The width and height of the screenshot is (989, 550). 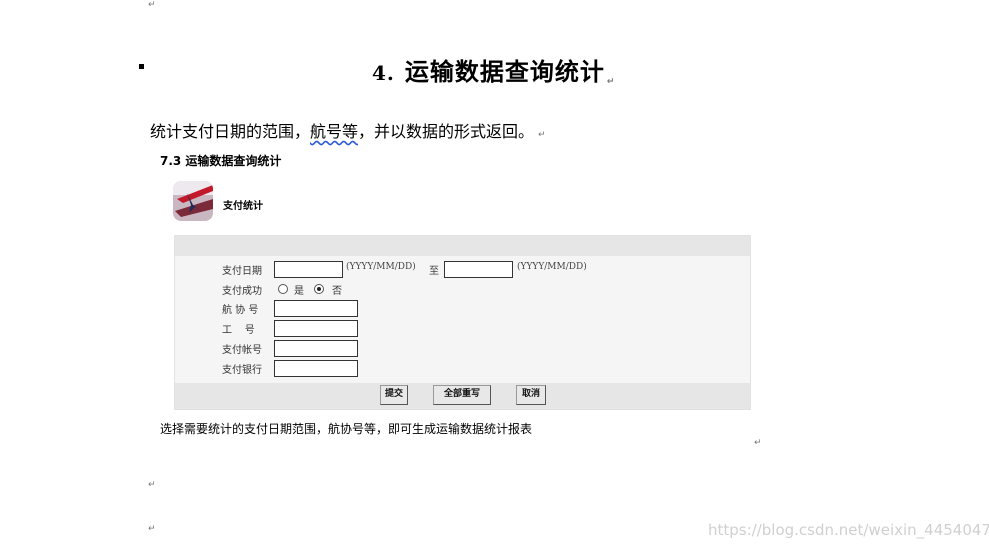 What do you see at coordinates (316, 368) in the screenshot?
I see `bank-input` at bounding box center [316, 368].